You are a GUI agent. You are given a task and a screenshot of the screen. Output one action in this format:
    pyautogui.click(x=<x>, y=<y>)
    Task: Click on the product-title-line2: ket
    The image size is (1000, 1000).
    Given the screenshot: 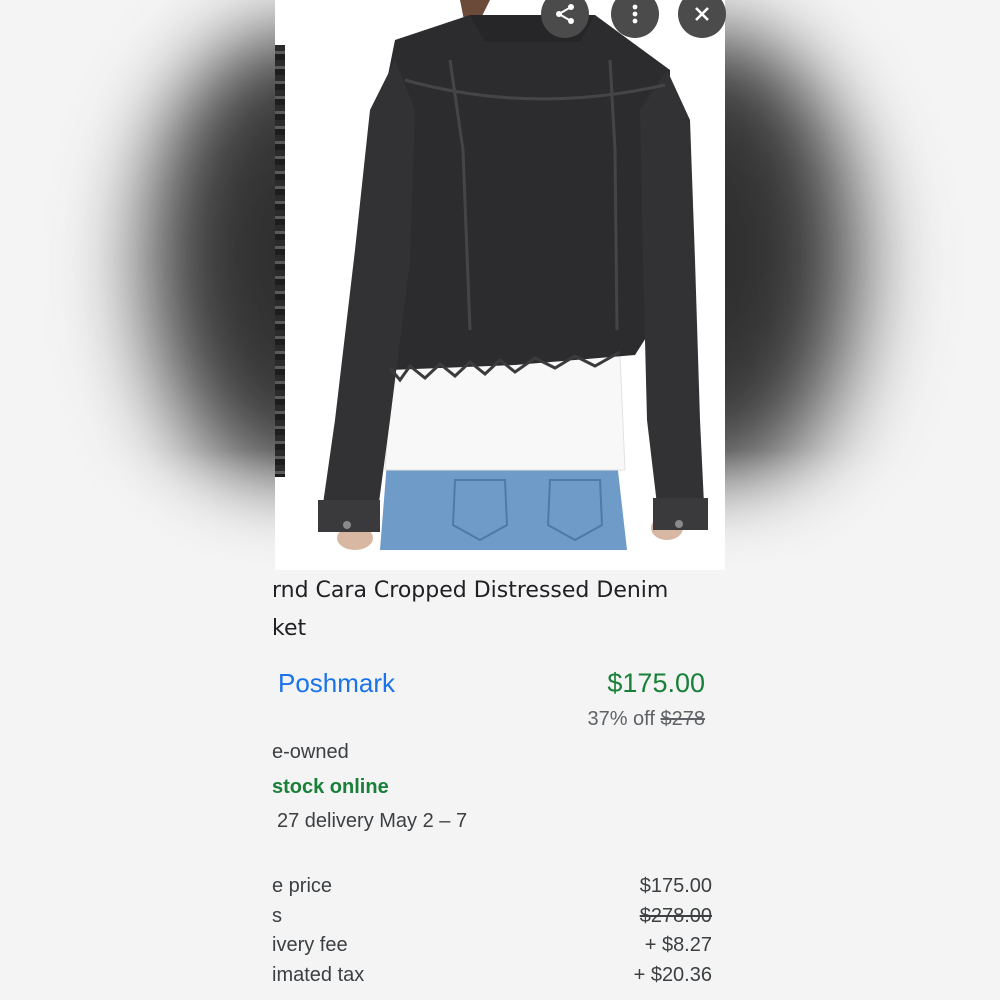 What is the action you would take?
    pyautogui.click(x=289, y=628)
    